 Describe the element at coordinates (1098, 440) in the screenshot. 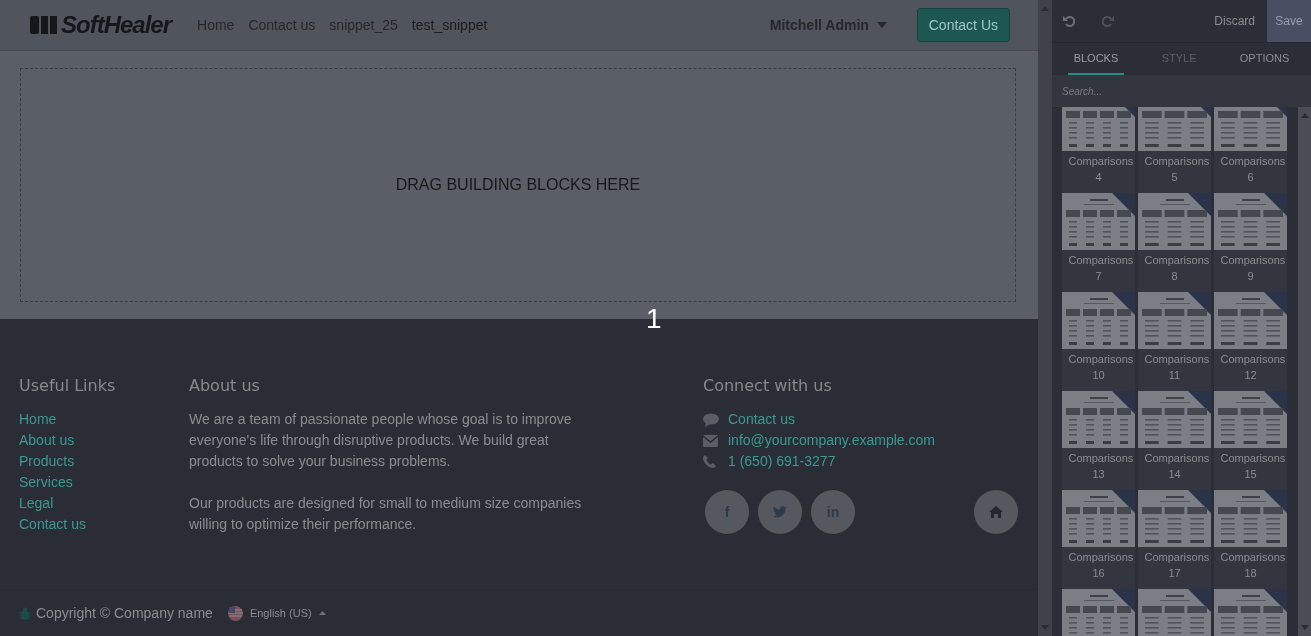

I see `block-card: Comparisons 13` at that location.